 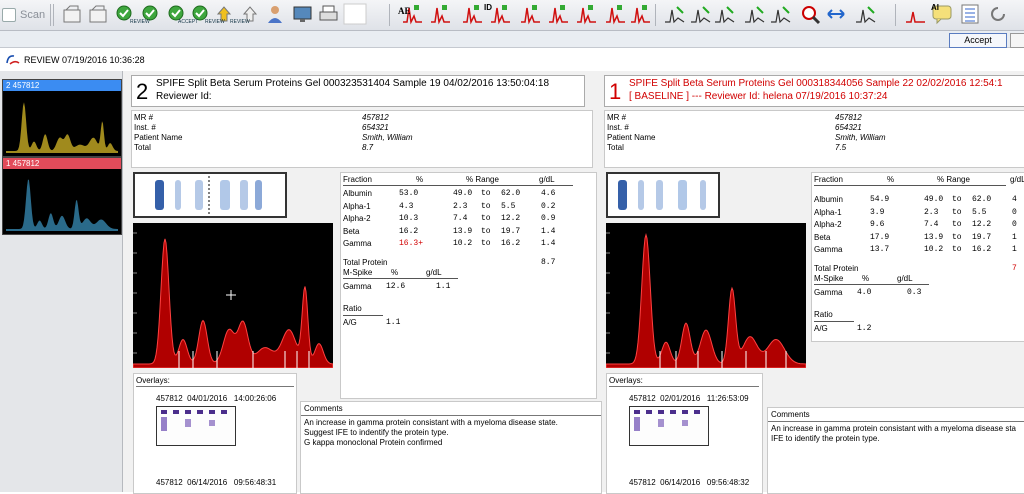 I want to click on fraction-row: Gamma 13.7 10.2 to 16.2 1, so click(x=918, y=251).